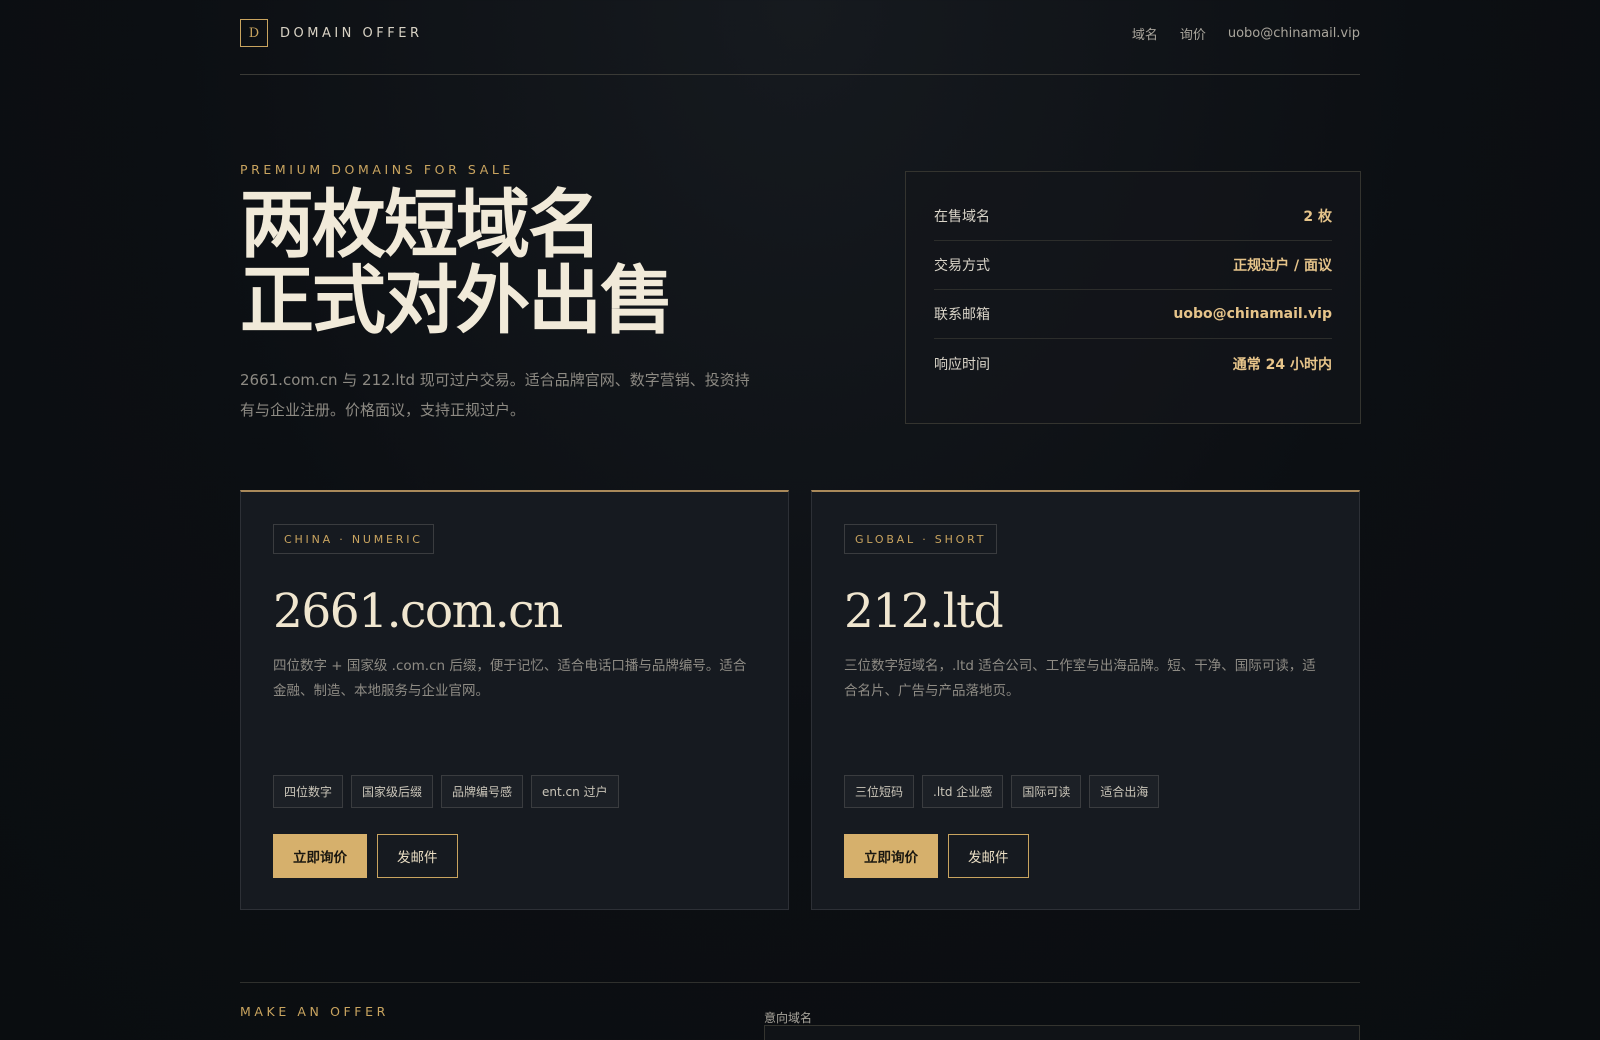 This screenshot has height=1040, width=1600. What do you see at coordinates (353, 539) in the screenshot?
I see `domain-category-tag: CHINA · NUMERIC` at bounding box center [353, 539].